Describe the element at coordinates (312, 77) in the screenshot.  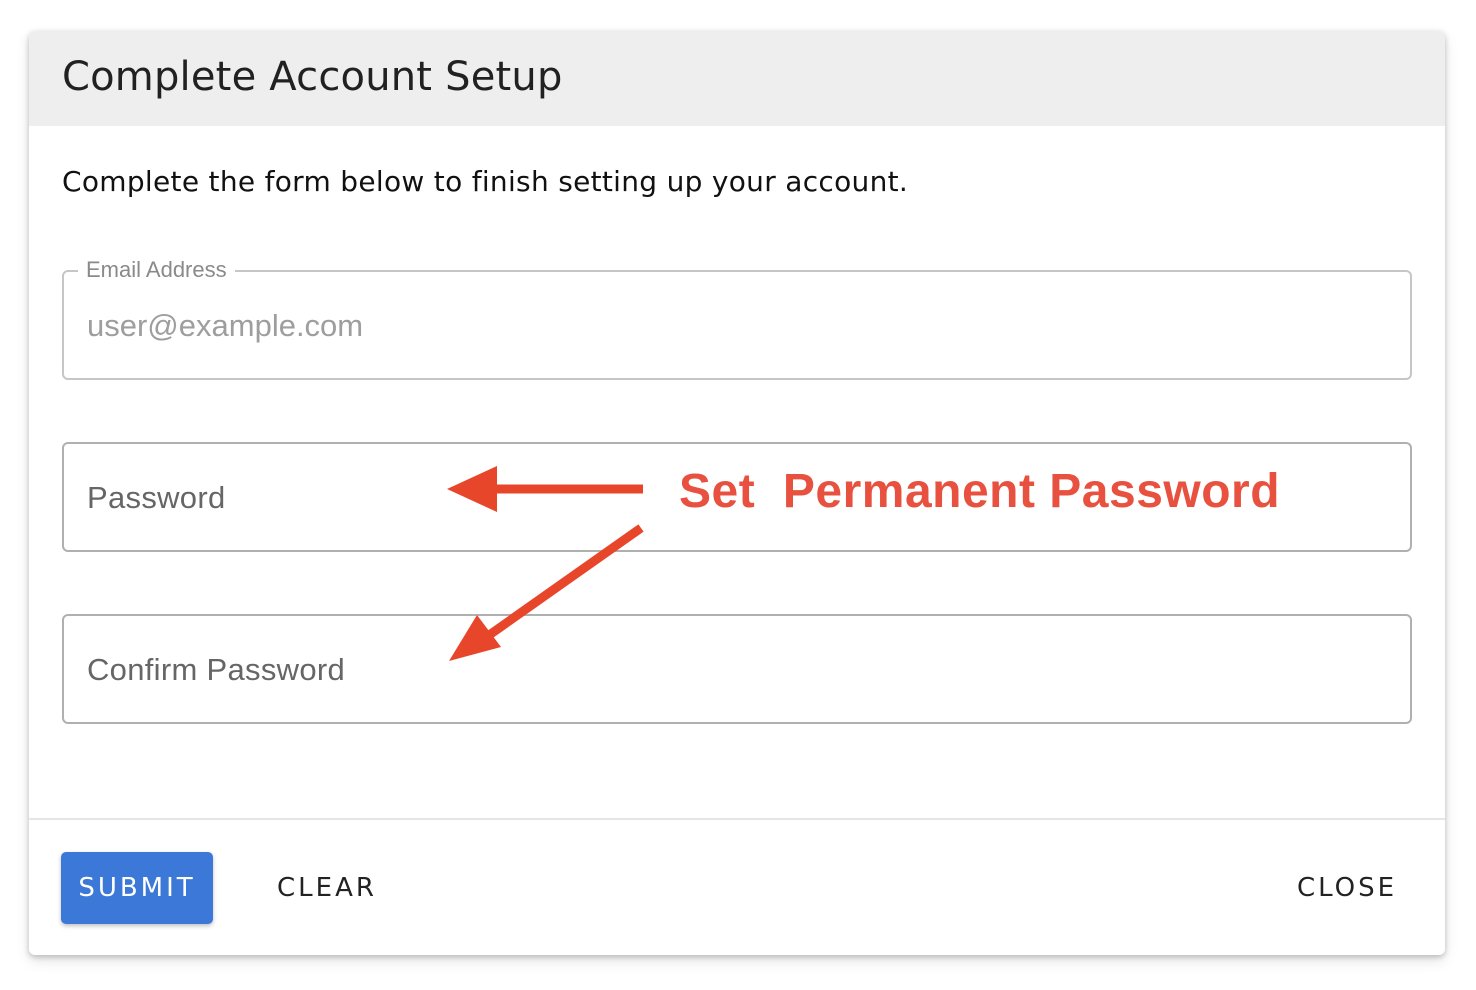
I see `dialog-title: Complete Account Setup` at that location.